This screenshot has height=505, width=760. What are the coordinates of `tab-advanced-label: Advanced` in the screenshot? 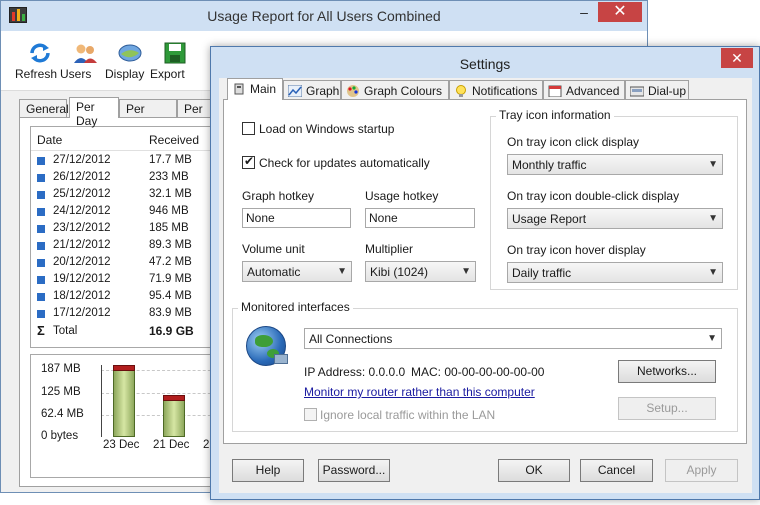 It's located at (593, 91).